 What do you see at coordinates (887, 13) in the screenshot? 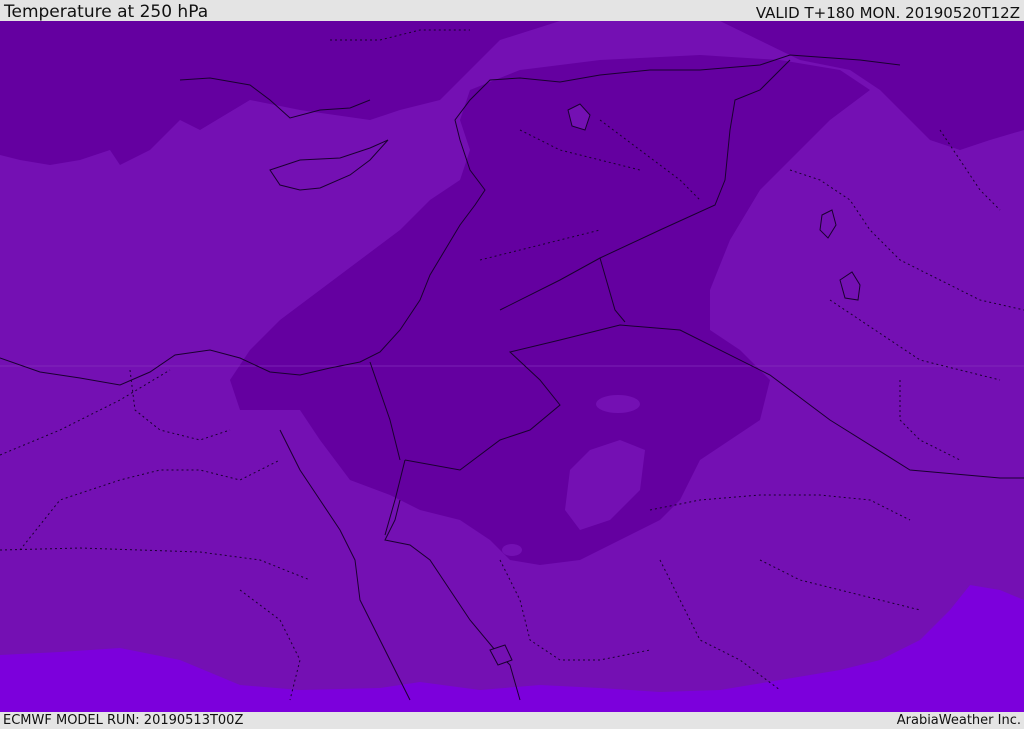
I see `valid-time: VALID T+180 MON. 20190520T12Z` at bounding box center [887, 13].